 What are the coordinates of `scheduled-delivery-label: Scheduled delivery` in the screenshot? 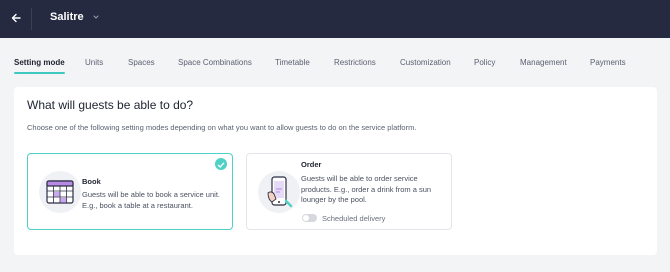 It's located at (354, 218).